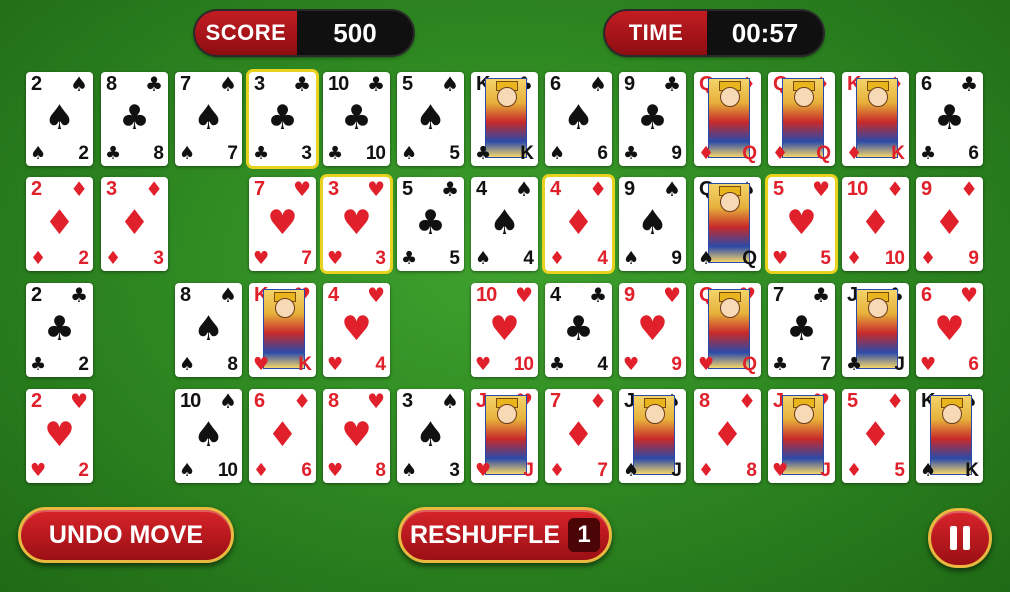 Image resolution: width=1010 pixels, height=592 pixels. I want to click on card: 9 ♦ ♦ ♦ 9, so click(949, 224).